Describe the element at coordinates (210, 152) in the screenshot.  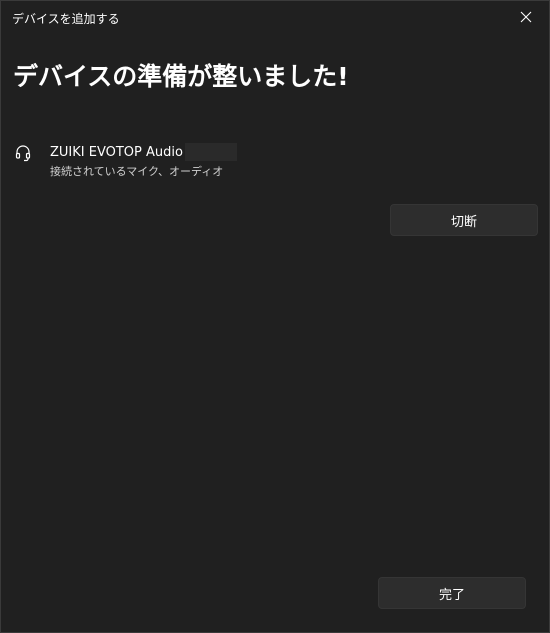
I see `redacted-name-suffix` at that location.